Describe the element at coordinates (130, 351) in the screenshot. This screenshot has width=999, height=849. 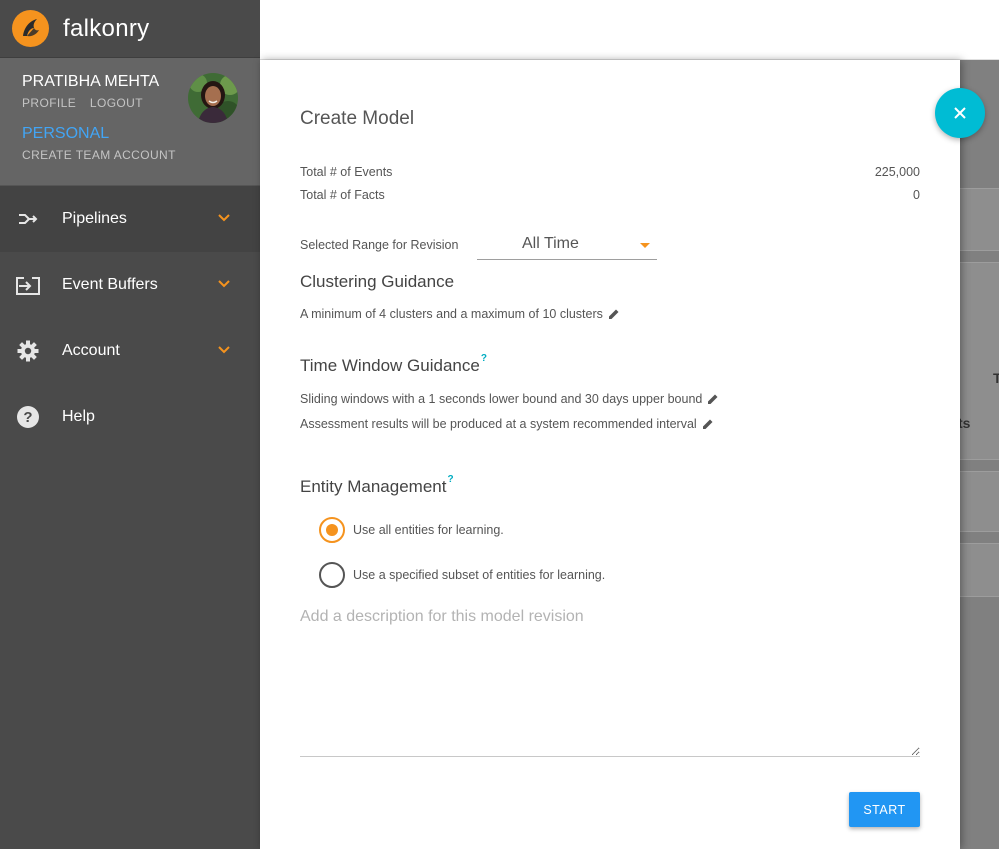
I see `sidebar-item-account: Account` at that location.